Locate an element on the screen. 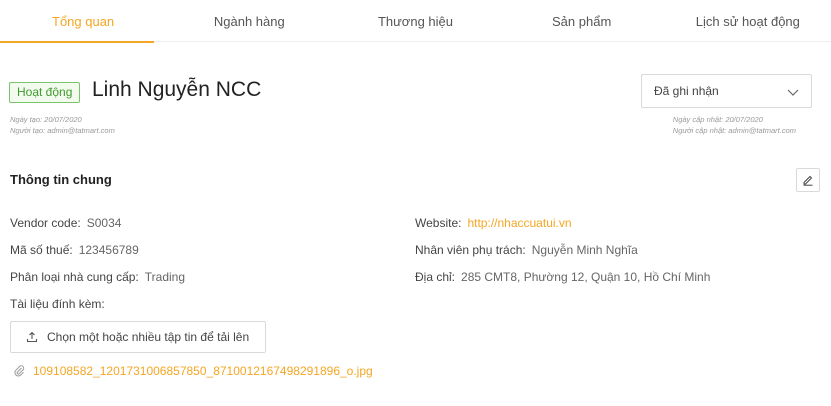  upload-button: Chọn một hoặc nhiều tập tin để tải lên is located at coordinates (138, 337).